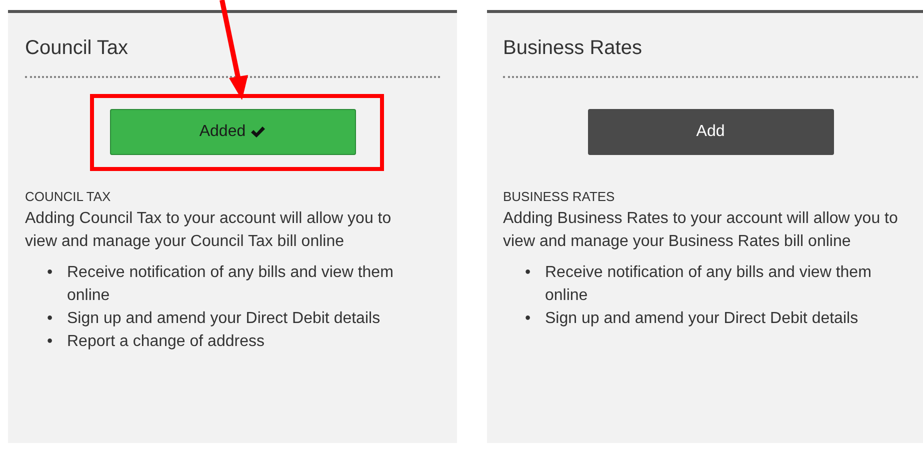 The height and width of the screenshot is (453, 923). What do you see at coordinates (559, 196) in the screenshot?
I see `section-heading: BUSINESS RATES` at bounding box center [559, 196].